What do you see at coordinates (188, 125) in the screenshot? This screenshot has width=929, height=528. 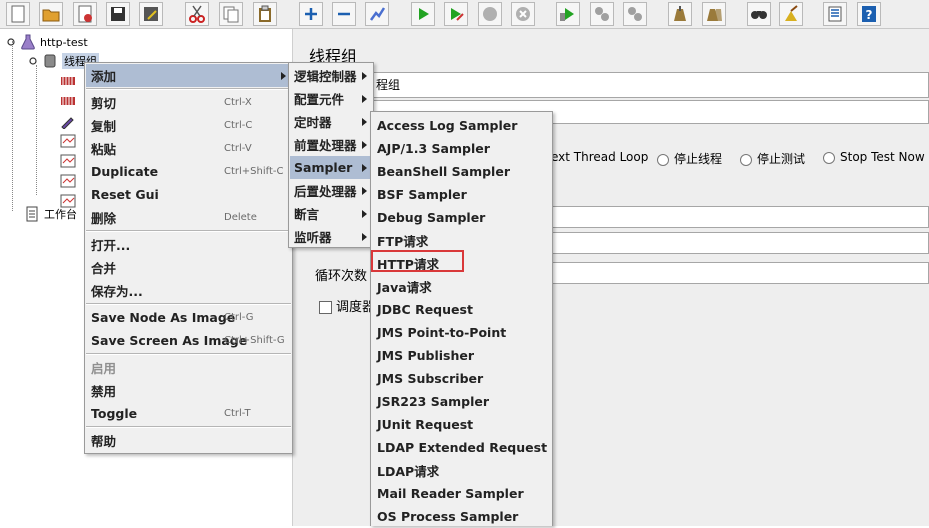 I see `context-menu-item: 复制 Ctrl-C` at bounding box center [188, 125].